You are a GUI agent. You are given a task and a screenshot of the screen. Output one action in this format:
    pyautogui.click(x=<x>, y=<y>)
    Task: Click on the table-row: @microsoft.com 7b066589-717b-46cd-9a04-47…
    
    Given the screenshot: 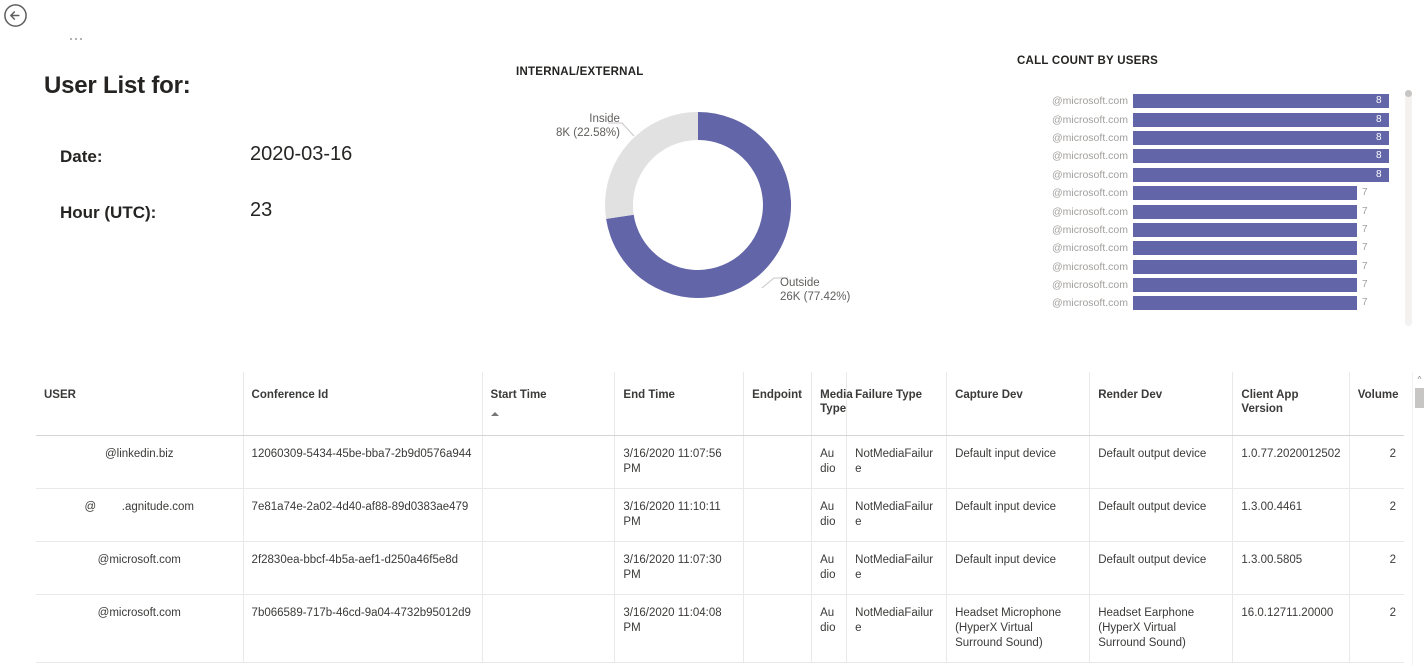 What is the action you would take?
    pyautogui.click(x=720, y=628)
    